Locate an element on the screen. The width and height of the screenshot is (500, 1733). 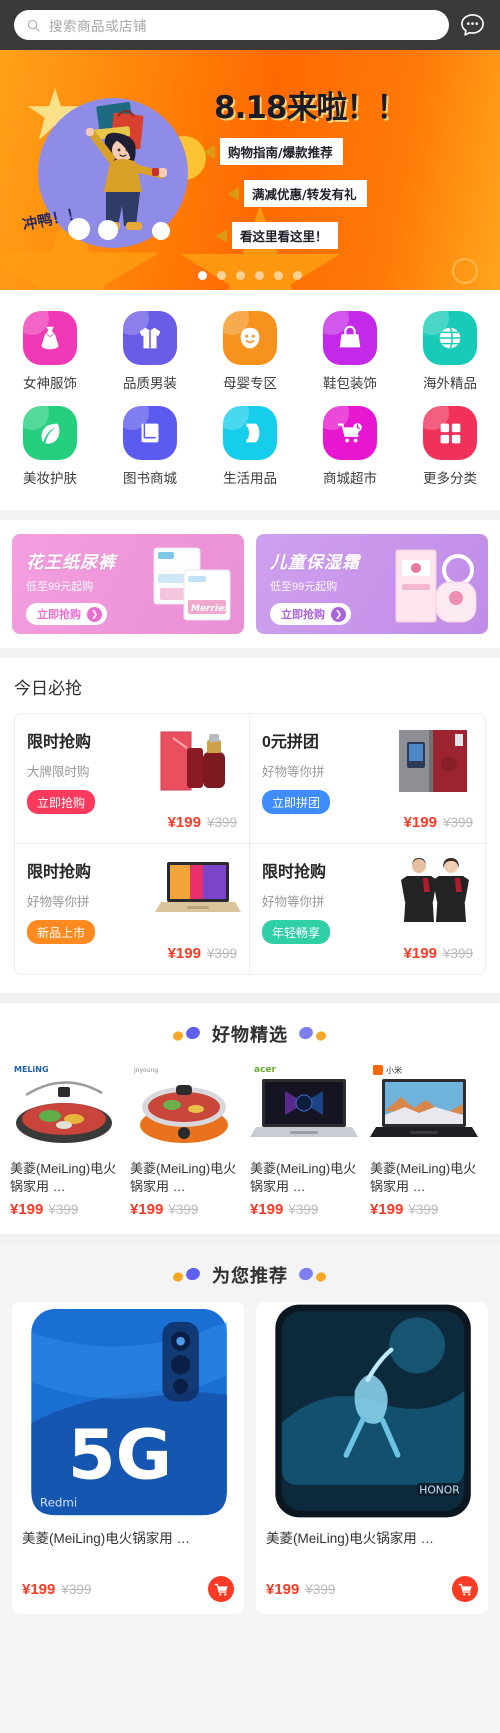
svg-text: MELiNG is located at coordinates (31, 1069).